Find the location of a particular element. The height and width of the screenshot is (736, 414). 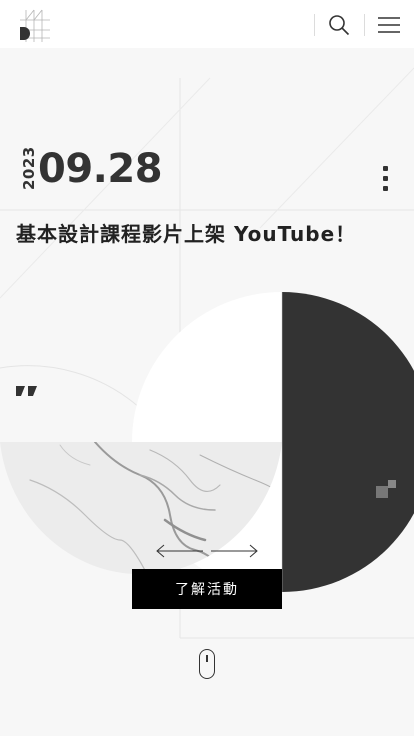

hamburger-menu-icon is located at coordinates (389, 25).